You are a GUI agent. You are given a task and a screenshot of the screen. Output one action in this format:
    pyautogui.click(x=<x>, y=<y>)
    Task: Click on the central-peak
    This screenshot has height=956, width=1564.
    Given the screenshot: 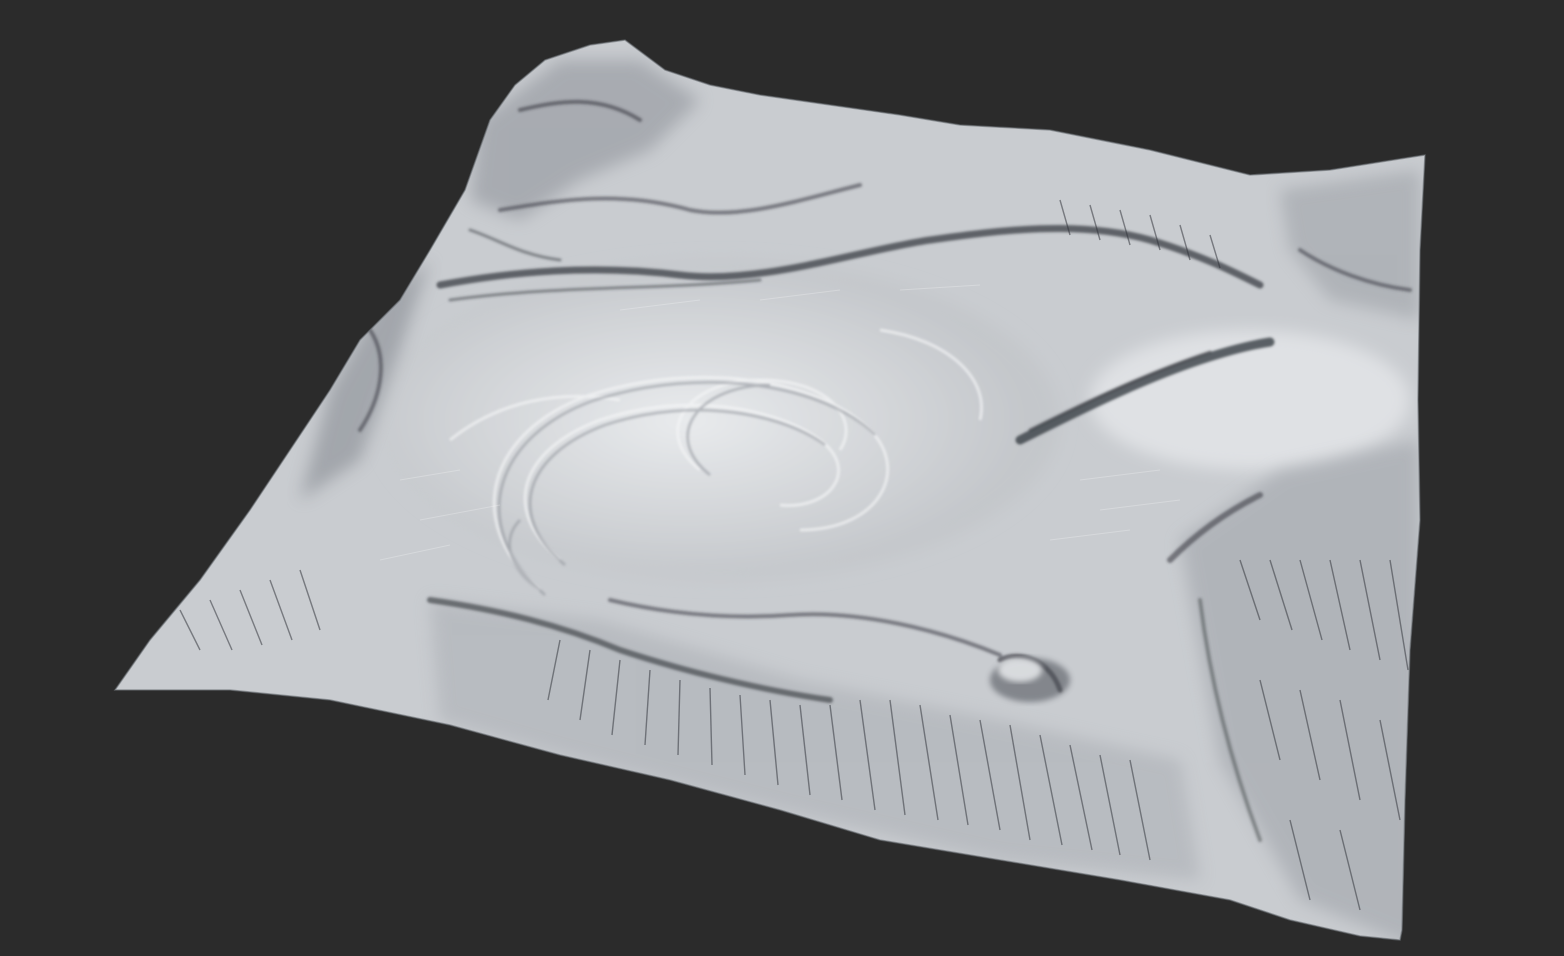 What is the action you would take?
    pyautogui.click(x=1030, y=680)
    